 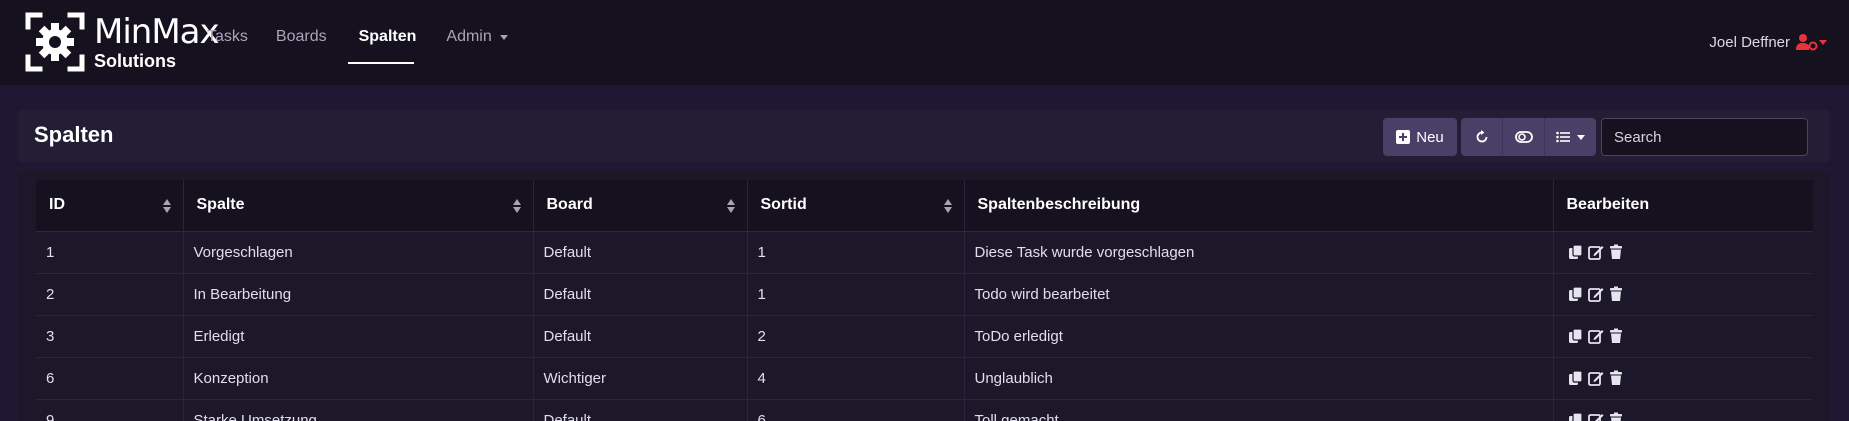 What do you see at coordinates (1823, 42) in the screenshot?
I see `user-chevron-down-icon` at bounding box center [1823, 42].